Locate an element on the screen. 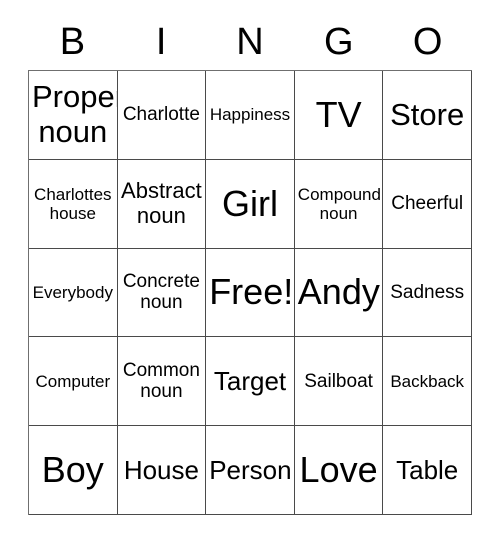  bingo-cell-label: Love is located at coordinates (338, 469).